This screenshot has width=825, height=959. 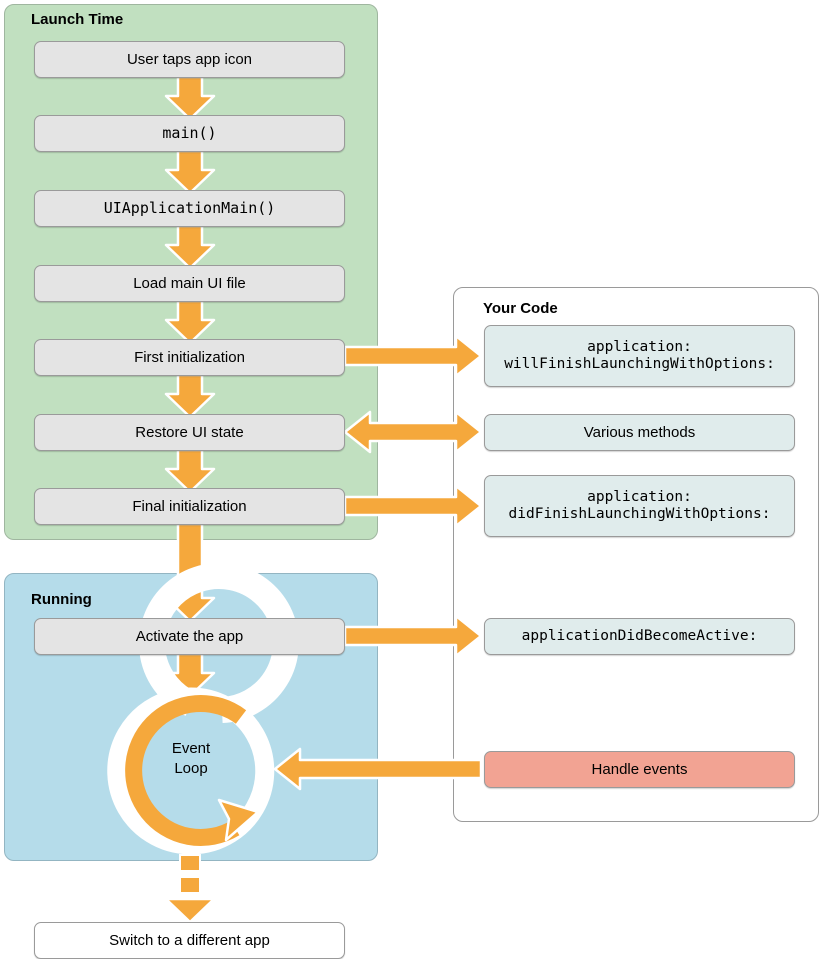 I want to click on flow-box-load-main-ui-file: Load main UI file, so click(x=189, y=283).